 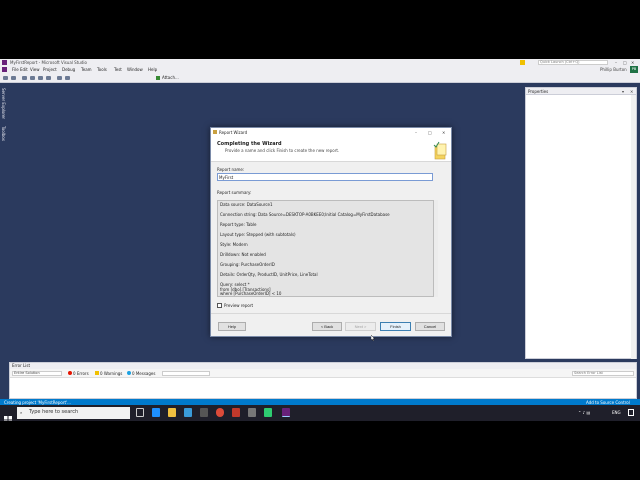 I want to click on summary-line: where [PurchaseOrderID] < 10, so click(x=251, y=293).